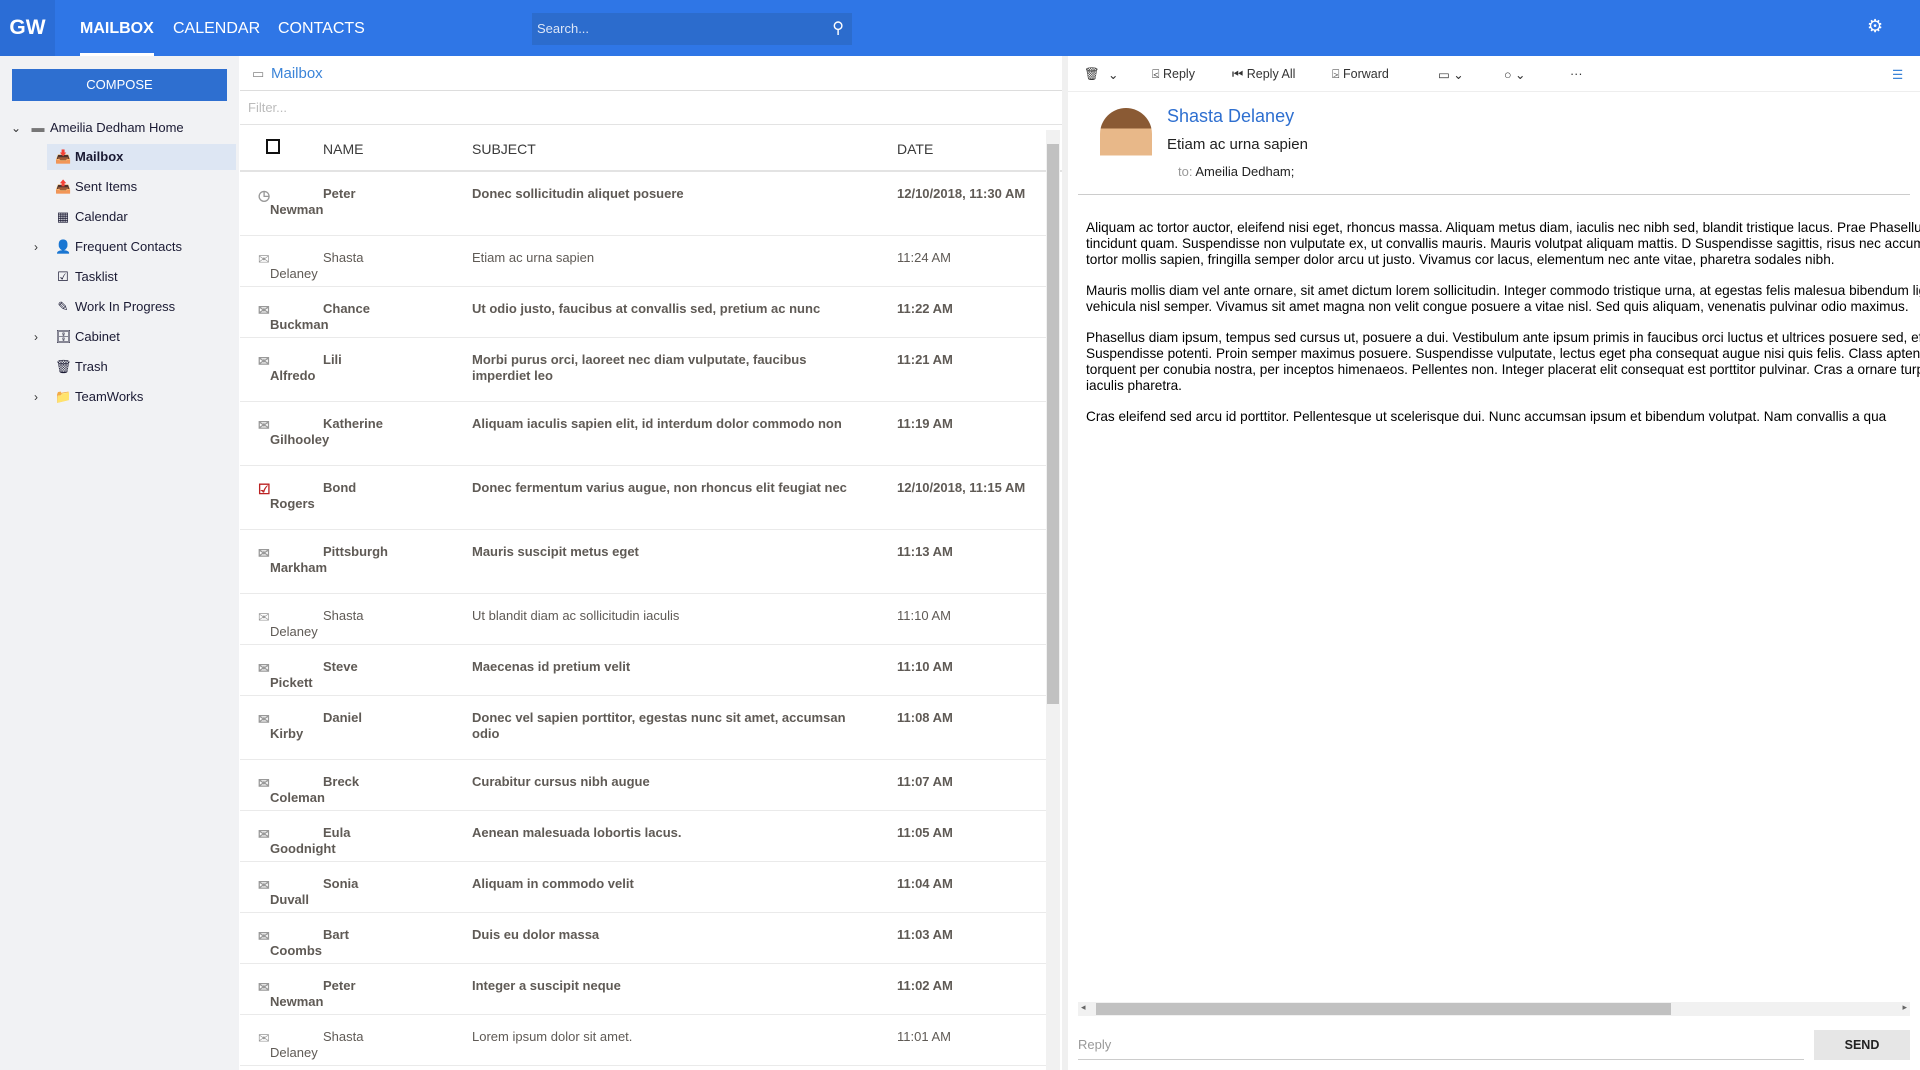  Describe the element at coordinates (924, 257) in the screenshot. I see `row-date: 11:24 AM` at that location.